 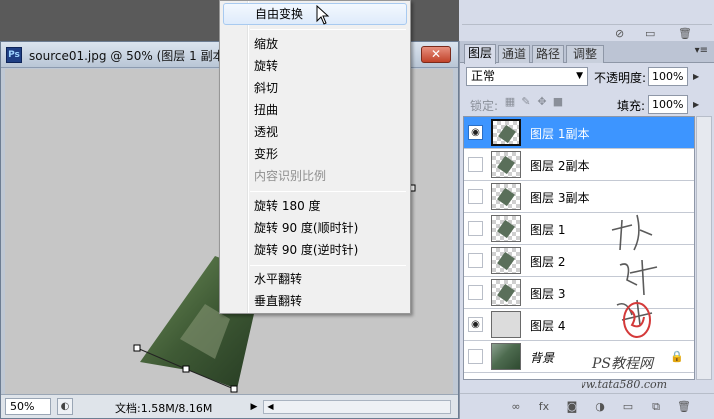 What do you see at coordinates (631, 106) in the screenshot?
I see `fill-label: 填充:` at bounding box center [631, 106].